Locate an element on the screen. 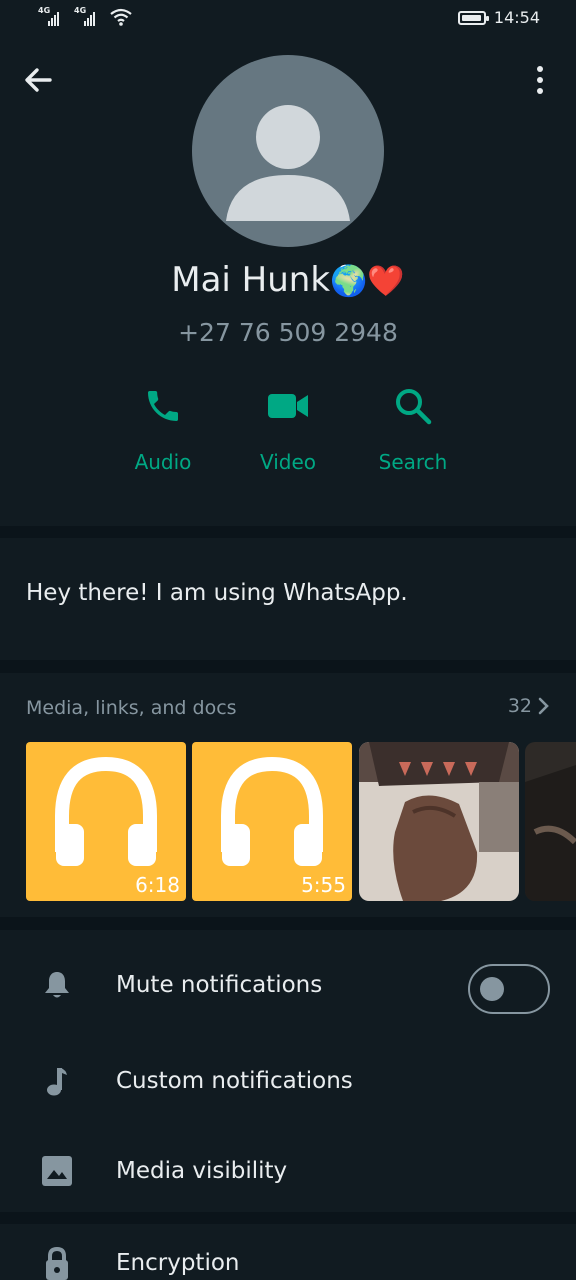 The height and width of the screenshot is (1280, 576). search-label: Search is located at coordinates (413, 462).